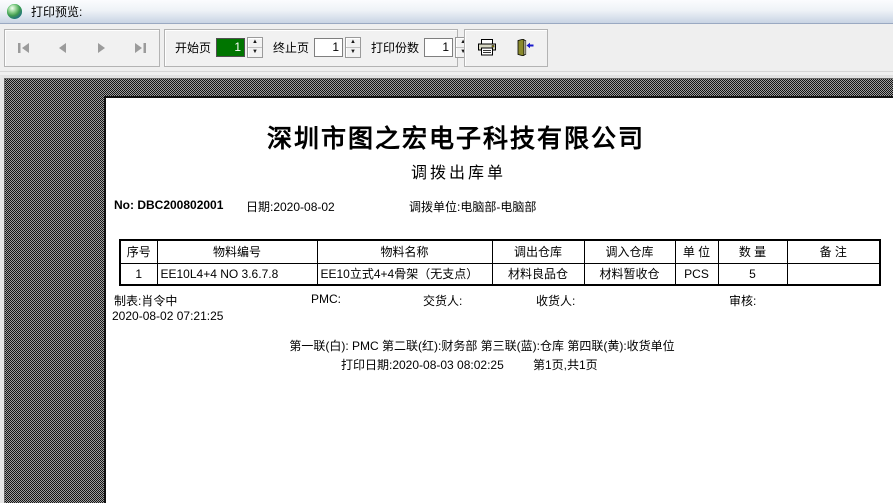  What do you see at coordinates (237, 274) in the screenshot?
I see `cell-code: EE10L4+4 NO 3.6.7.8` at bounding box center [237, 274].